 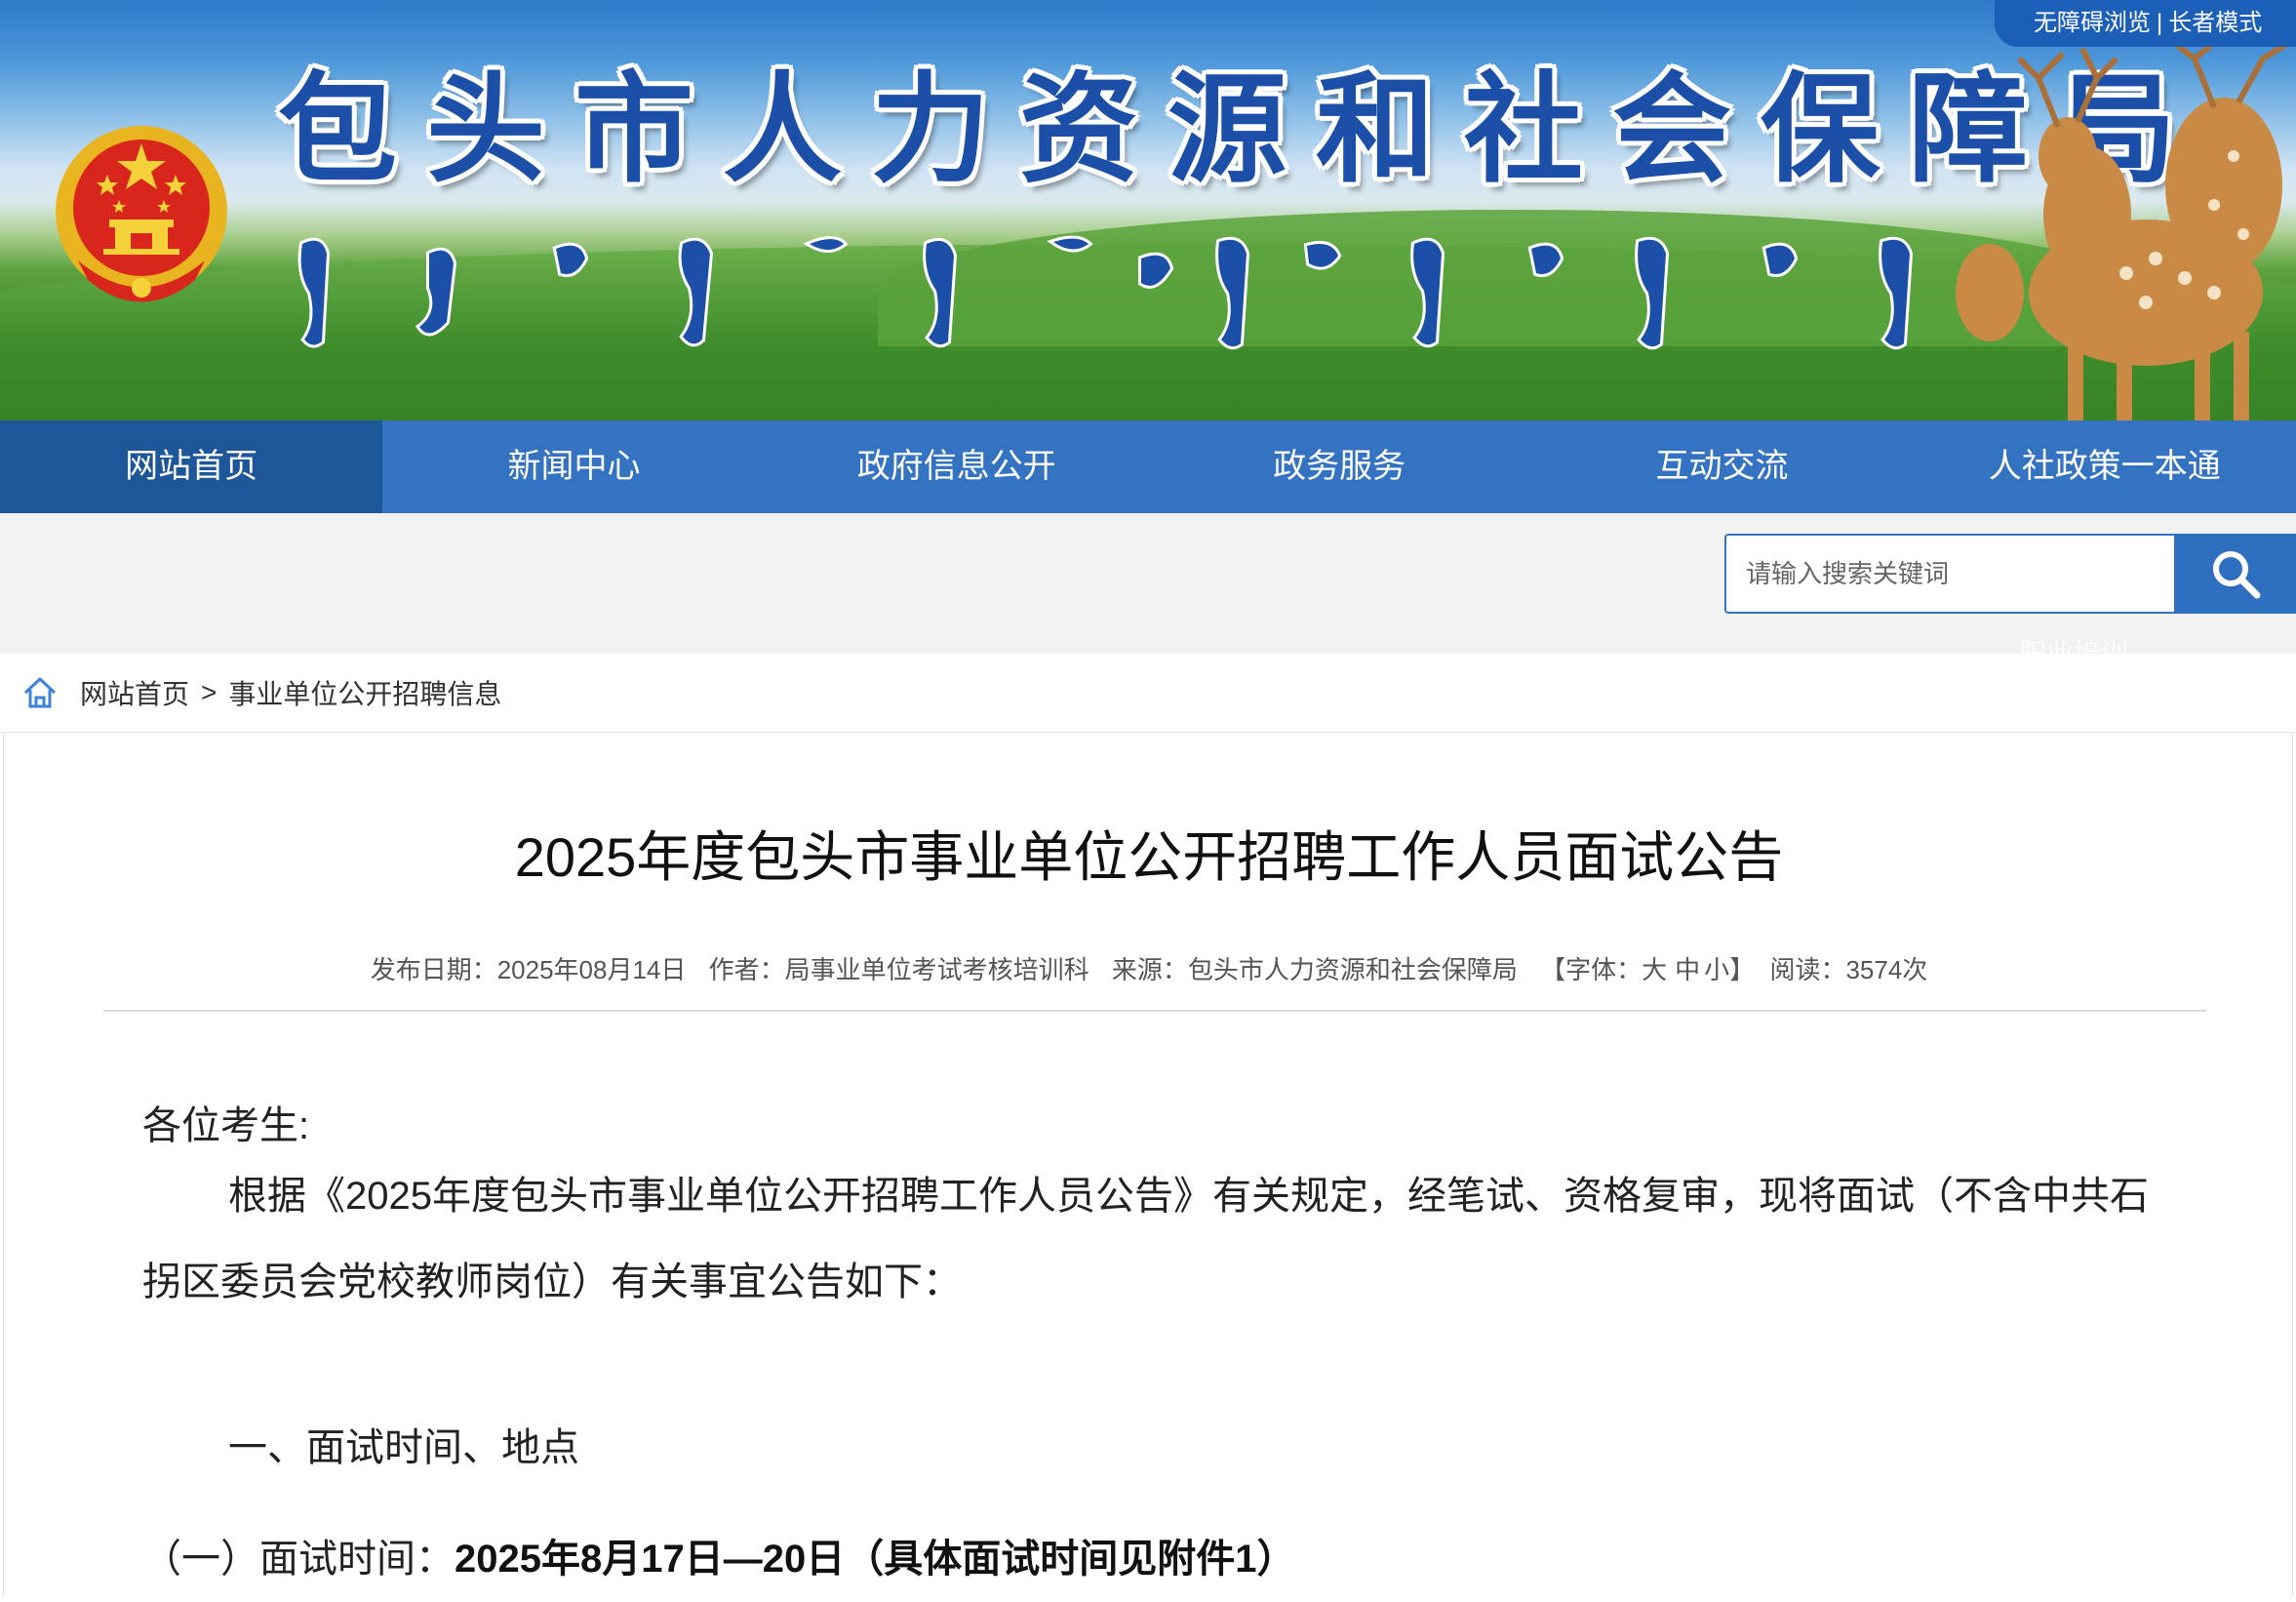 I want to click on deer-illustration, so click(x=2122, y=230).